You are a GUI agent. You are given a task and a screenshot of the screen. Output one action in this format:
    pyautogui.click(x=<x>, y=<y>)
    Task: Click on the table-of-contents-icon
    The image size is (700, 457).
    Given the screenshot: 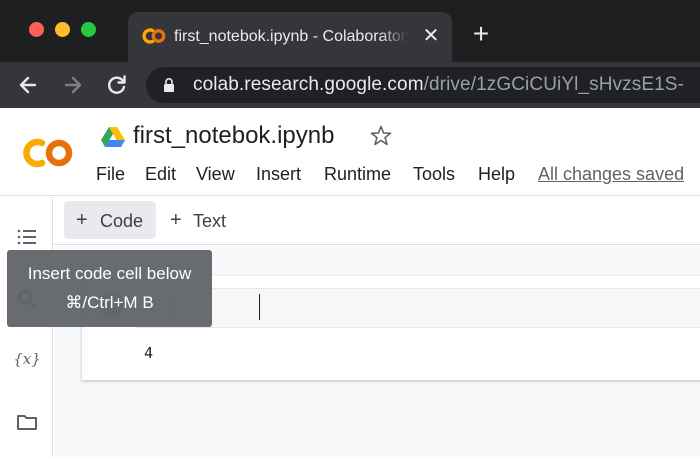 What is the action you would take?
    pyautogui.click(x=27, y=237)
    